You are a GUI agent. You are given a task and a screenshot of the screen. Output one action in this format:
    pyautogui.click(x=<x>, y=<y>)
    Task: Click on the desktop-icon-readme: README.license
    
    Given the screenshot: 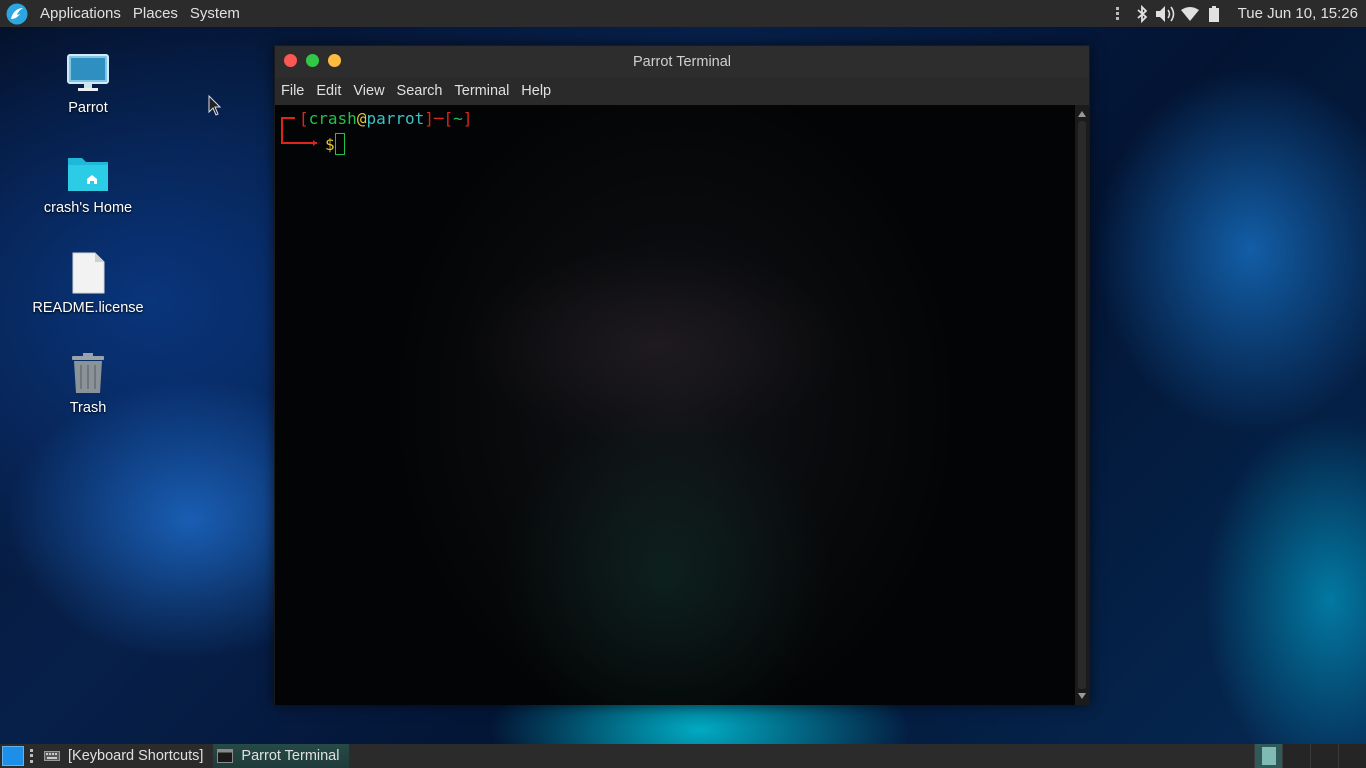 What is the action you would take?
    pyautogui.click(x=88, y=283)
    